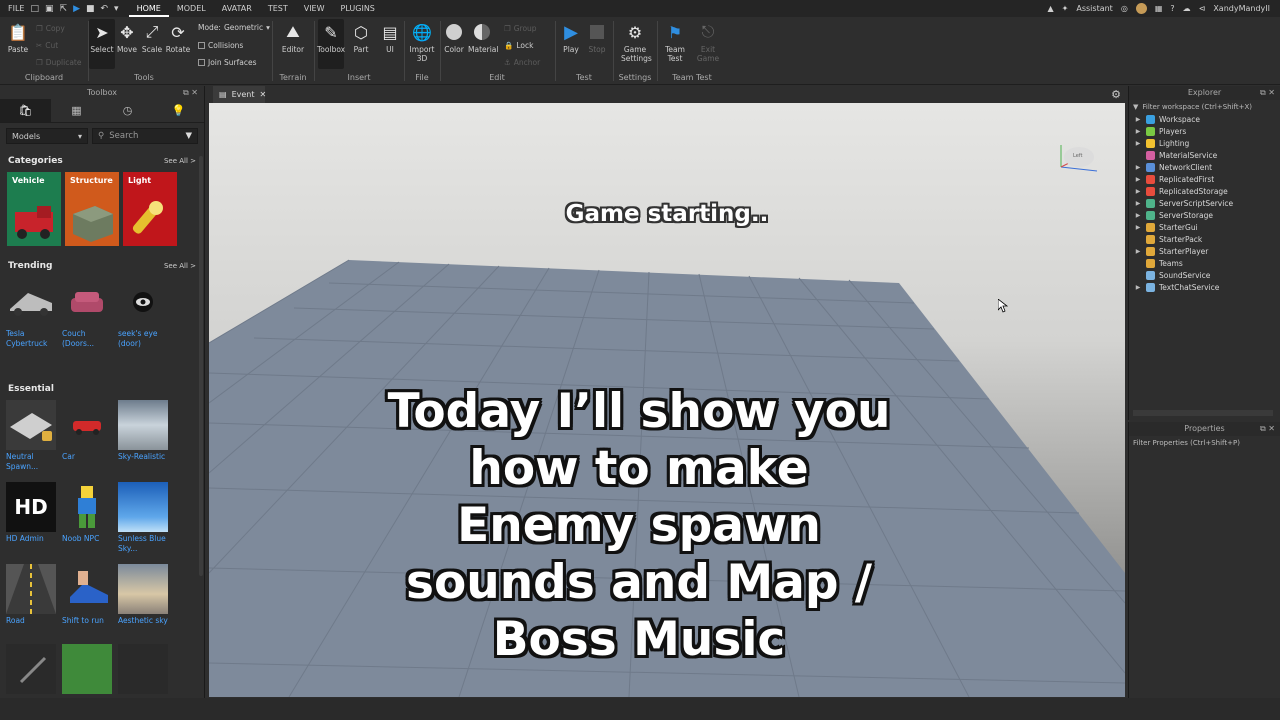 This screenshot has height=720, width=1280. Describe the element at coordinates (1204, 203) in the screenshot. I see `explorer-item: ▶ ServerScriptService` at that location.